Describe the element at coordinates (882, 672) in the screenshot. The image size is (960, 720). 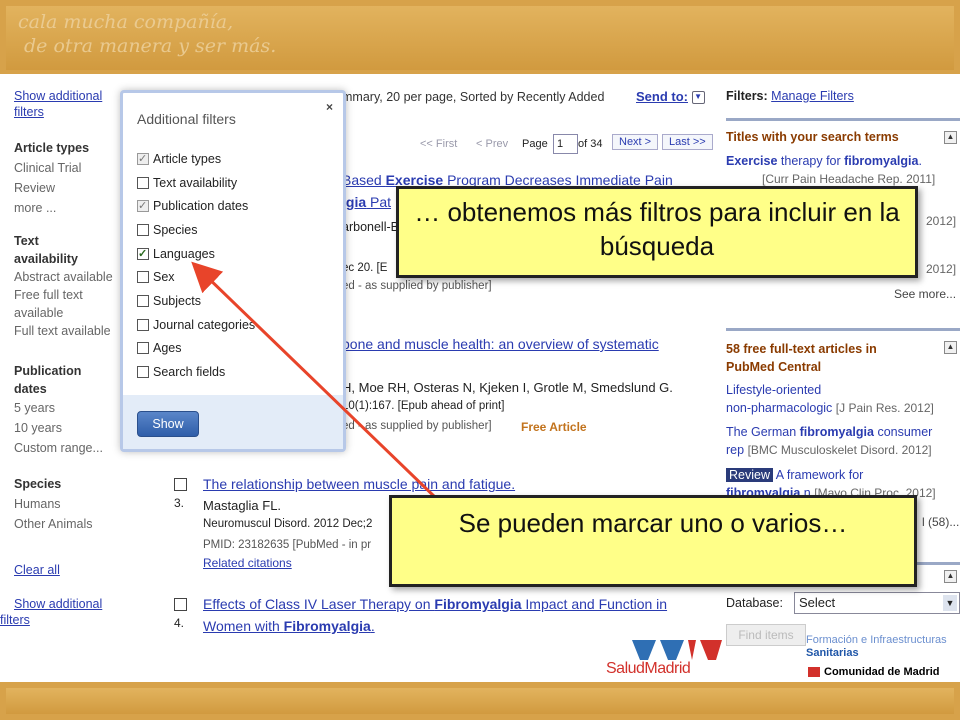
I see `comunidad-text: Comunidad de Madrid` at that location.